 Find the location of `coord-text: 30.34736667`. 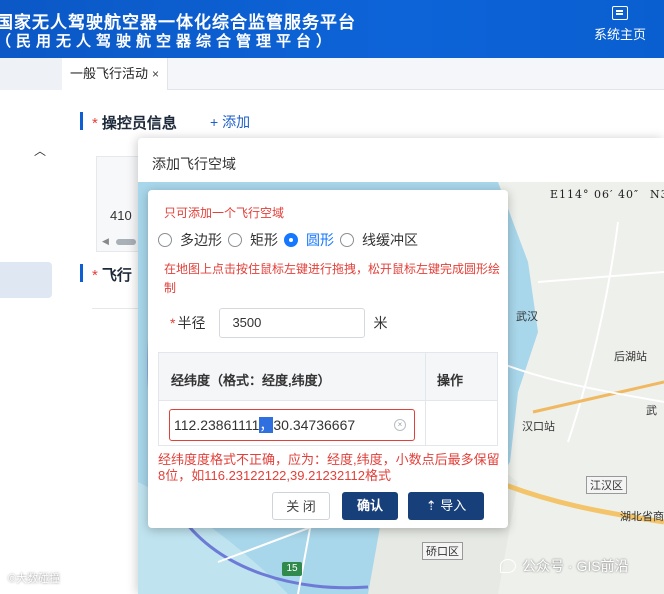

coord-text: 30.34736667 is located at coordinates (314, 425).